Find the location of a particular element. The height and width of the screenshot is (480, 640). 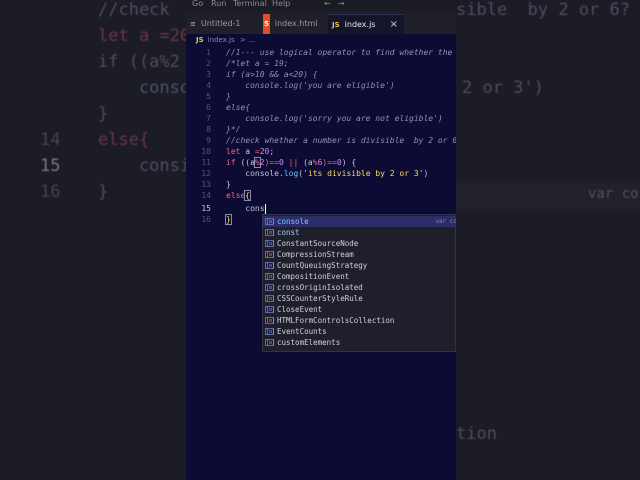

line-number: 5 is located at coordinates (208, 96).